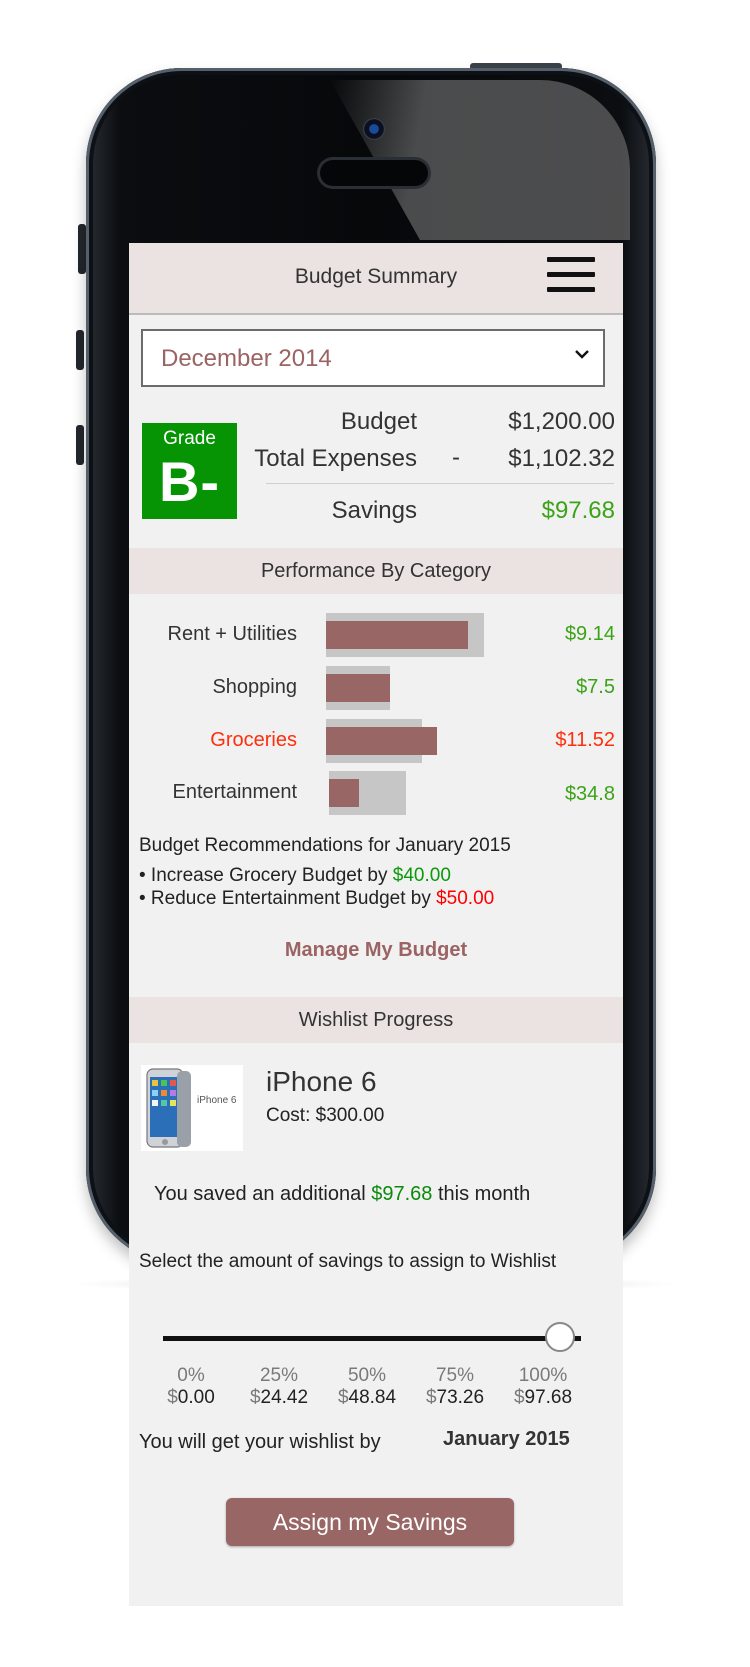  Describe the element at coordinates (374, 129) in the screenshot. I see `camera-icon` at that location.